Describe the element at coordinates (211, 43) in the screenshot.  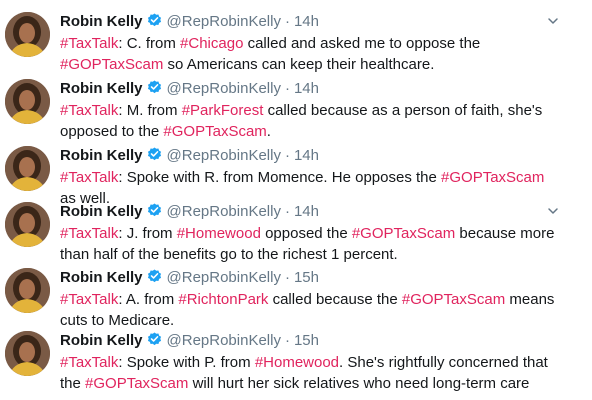
I see `hashtag-link: #Chicago` at that location.